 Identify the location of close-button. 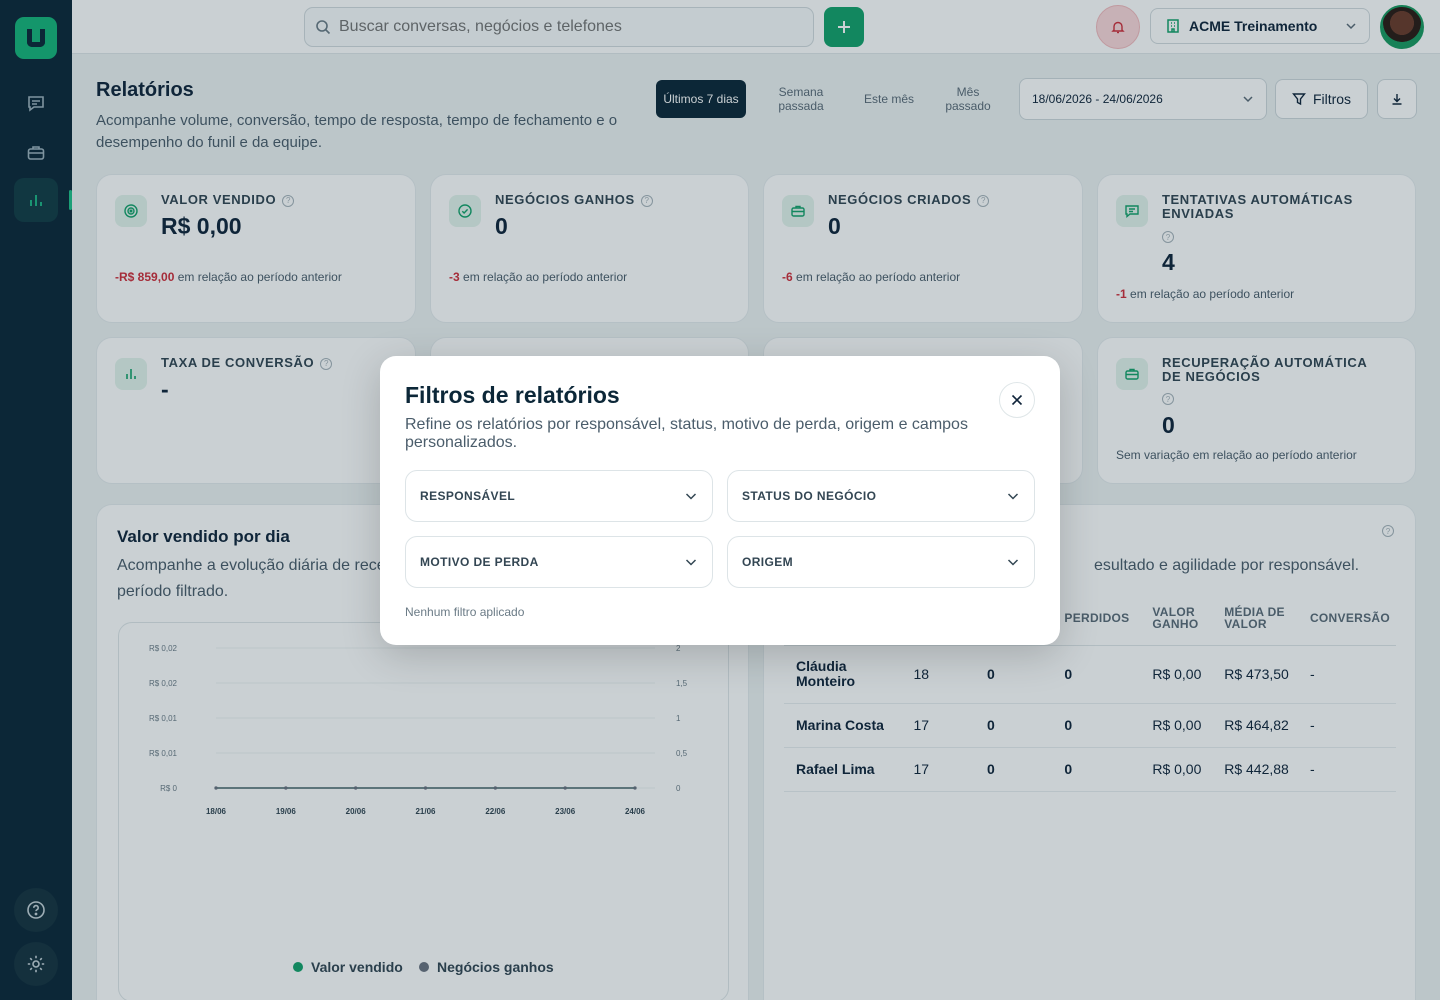
(1017, 400).